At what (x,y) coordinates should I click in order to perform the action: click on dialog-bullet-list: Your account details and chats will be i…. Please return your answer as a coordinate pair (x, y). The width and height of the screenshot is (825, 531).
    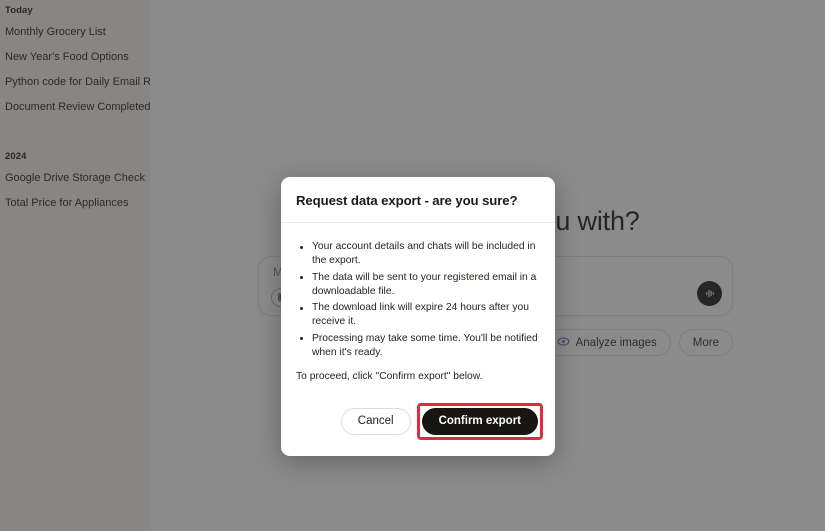
    Looking at the image, I should click on (417, 300).